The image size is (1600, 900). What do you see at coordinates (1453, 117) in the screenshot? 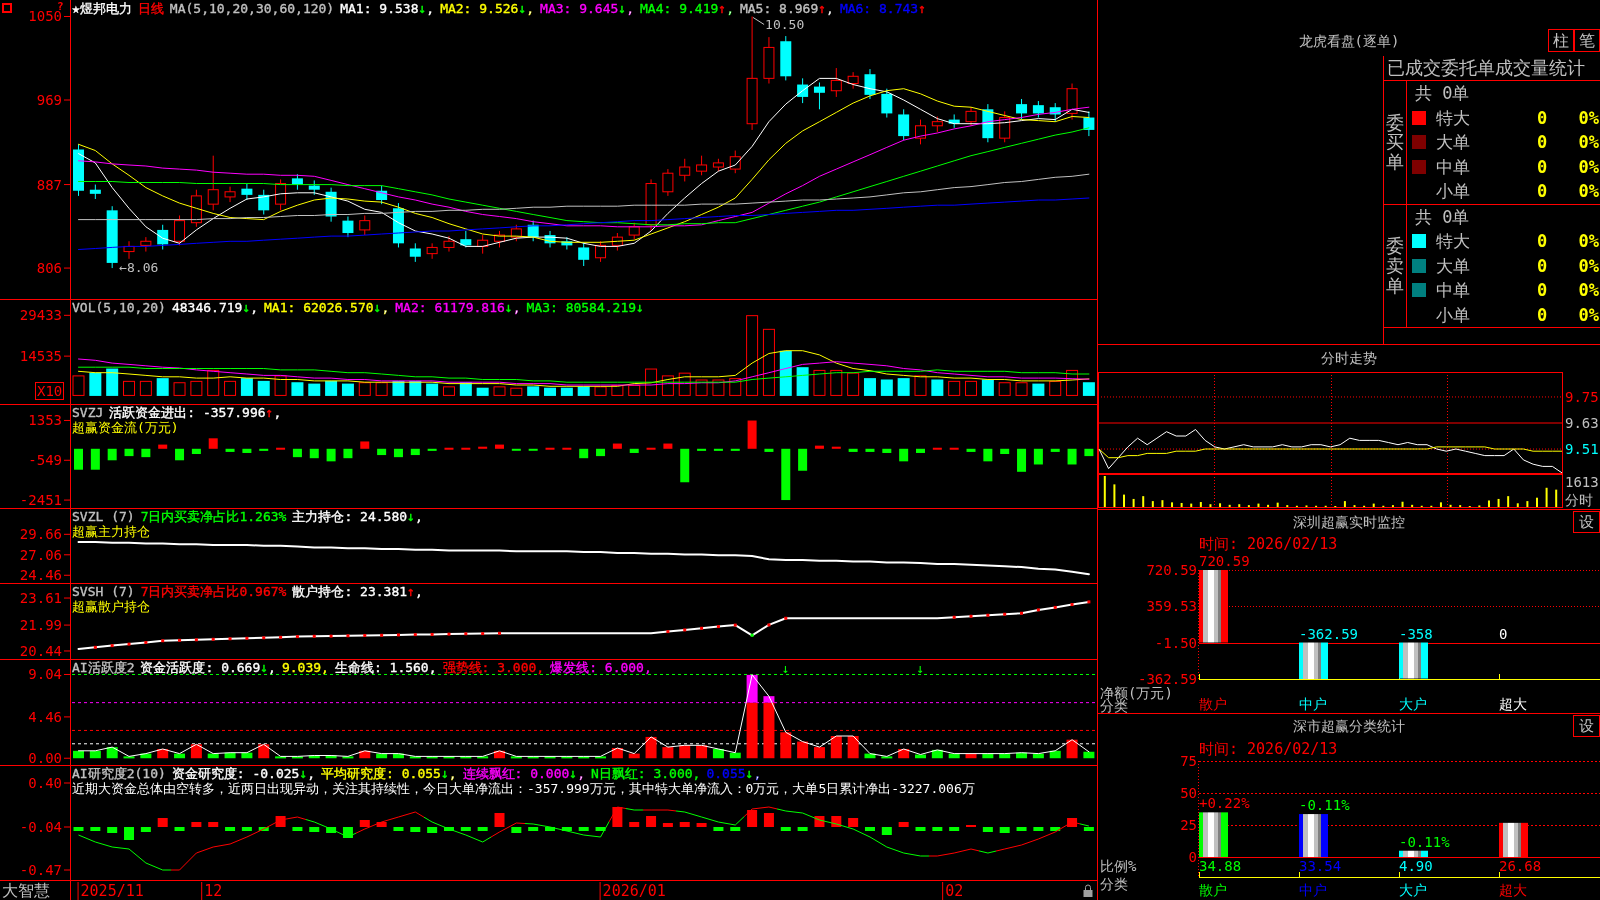
I see `order-type-label: 特大` at bounding box center [1453, 117].